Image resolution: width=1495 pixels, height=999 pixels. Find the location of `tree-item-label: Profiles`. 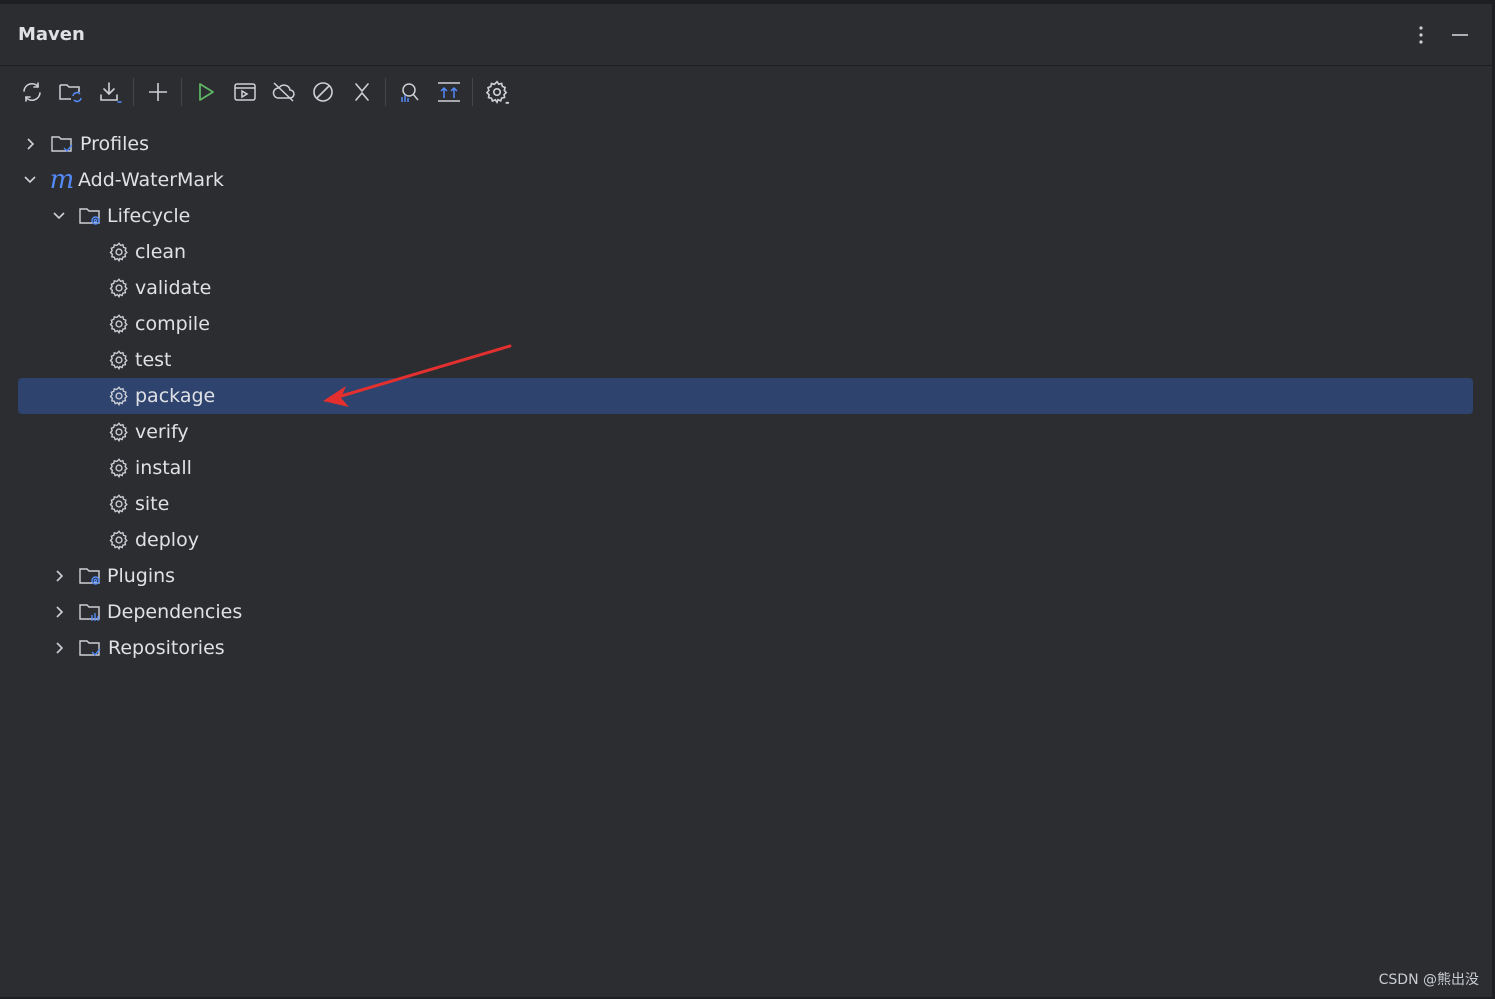

tree-item-label: Profiles is located at coordinates (114, 144).